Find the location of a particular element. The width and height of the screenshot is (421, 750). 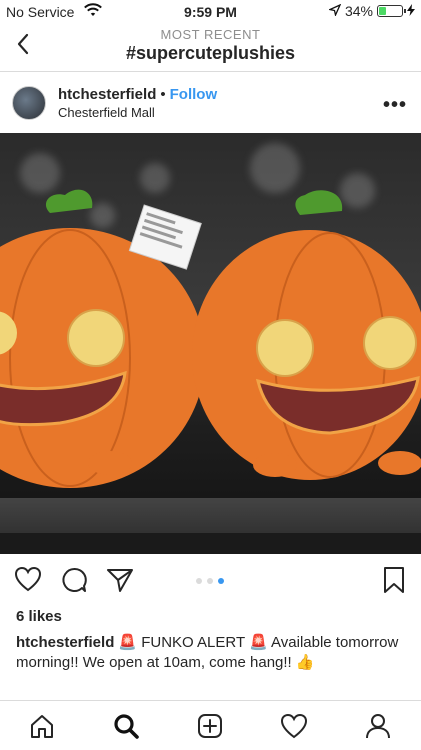

likes-count: 6 likes is located at coordinates (39, 616).